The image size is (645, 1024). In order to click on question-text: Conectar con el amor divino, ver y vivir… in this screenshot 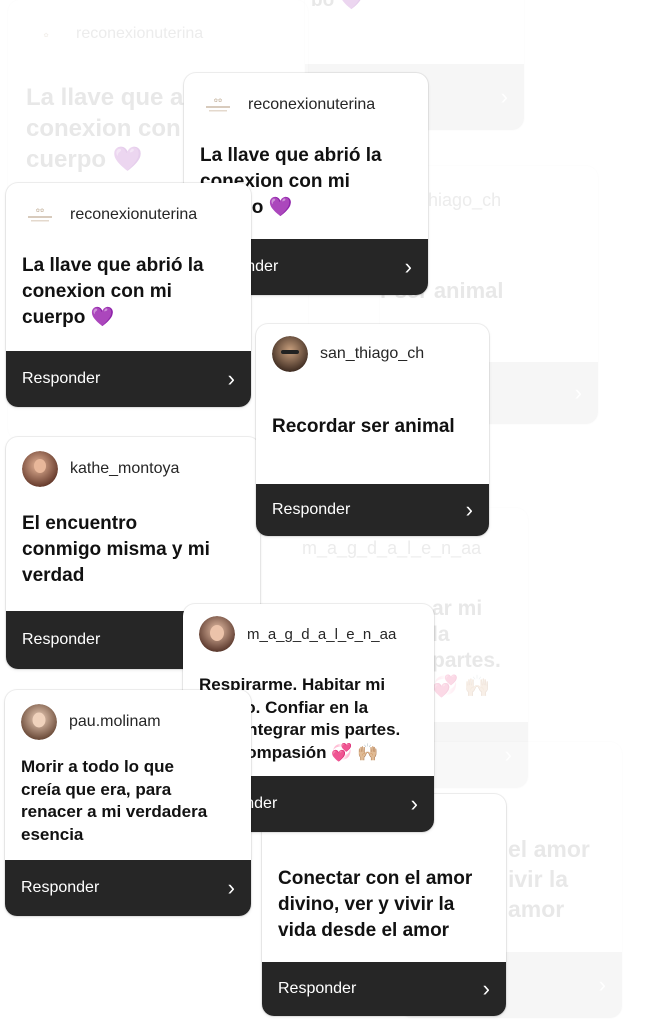, I will do `click(375, 904)`.